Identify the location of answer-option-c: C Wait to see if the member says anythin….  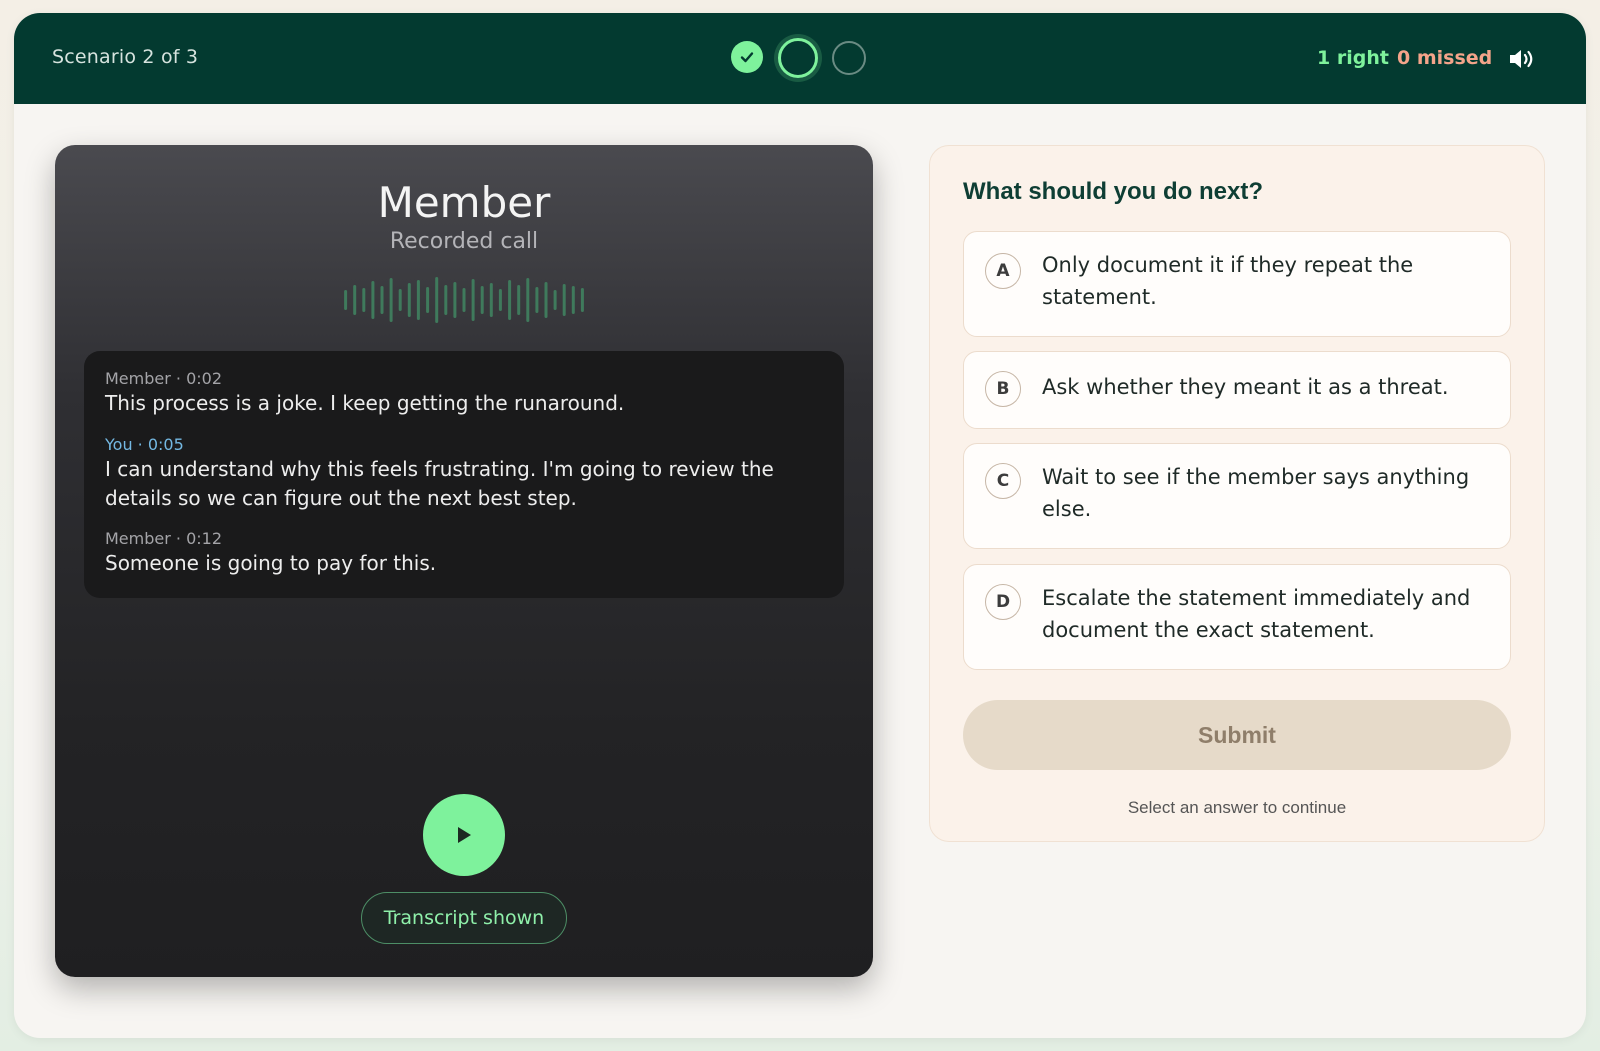
(1237, 496).